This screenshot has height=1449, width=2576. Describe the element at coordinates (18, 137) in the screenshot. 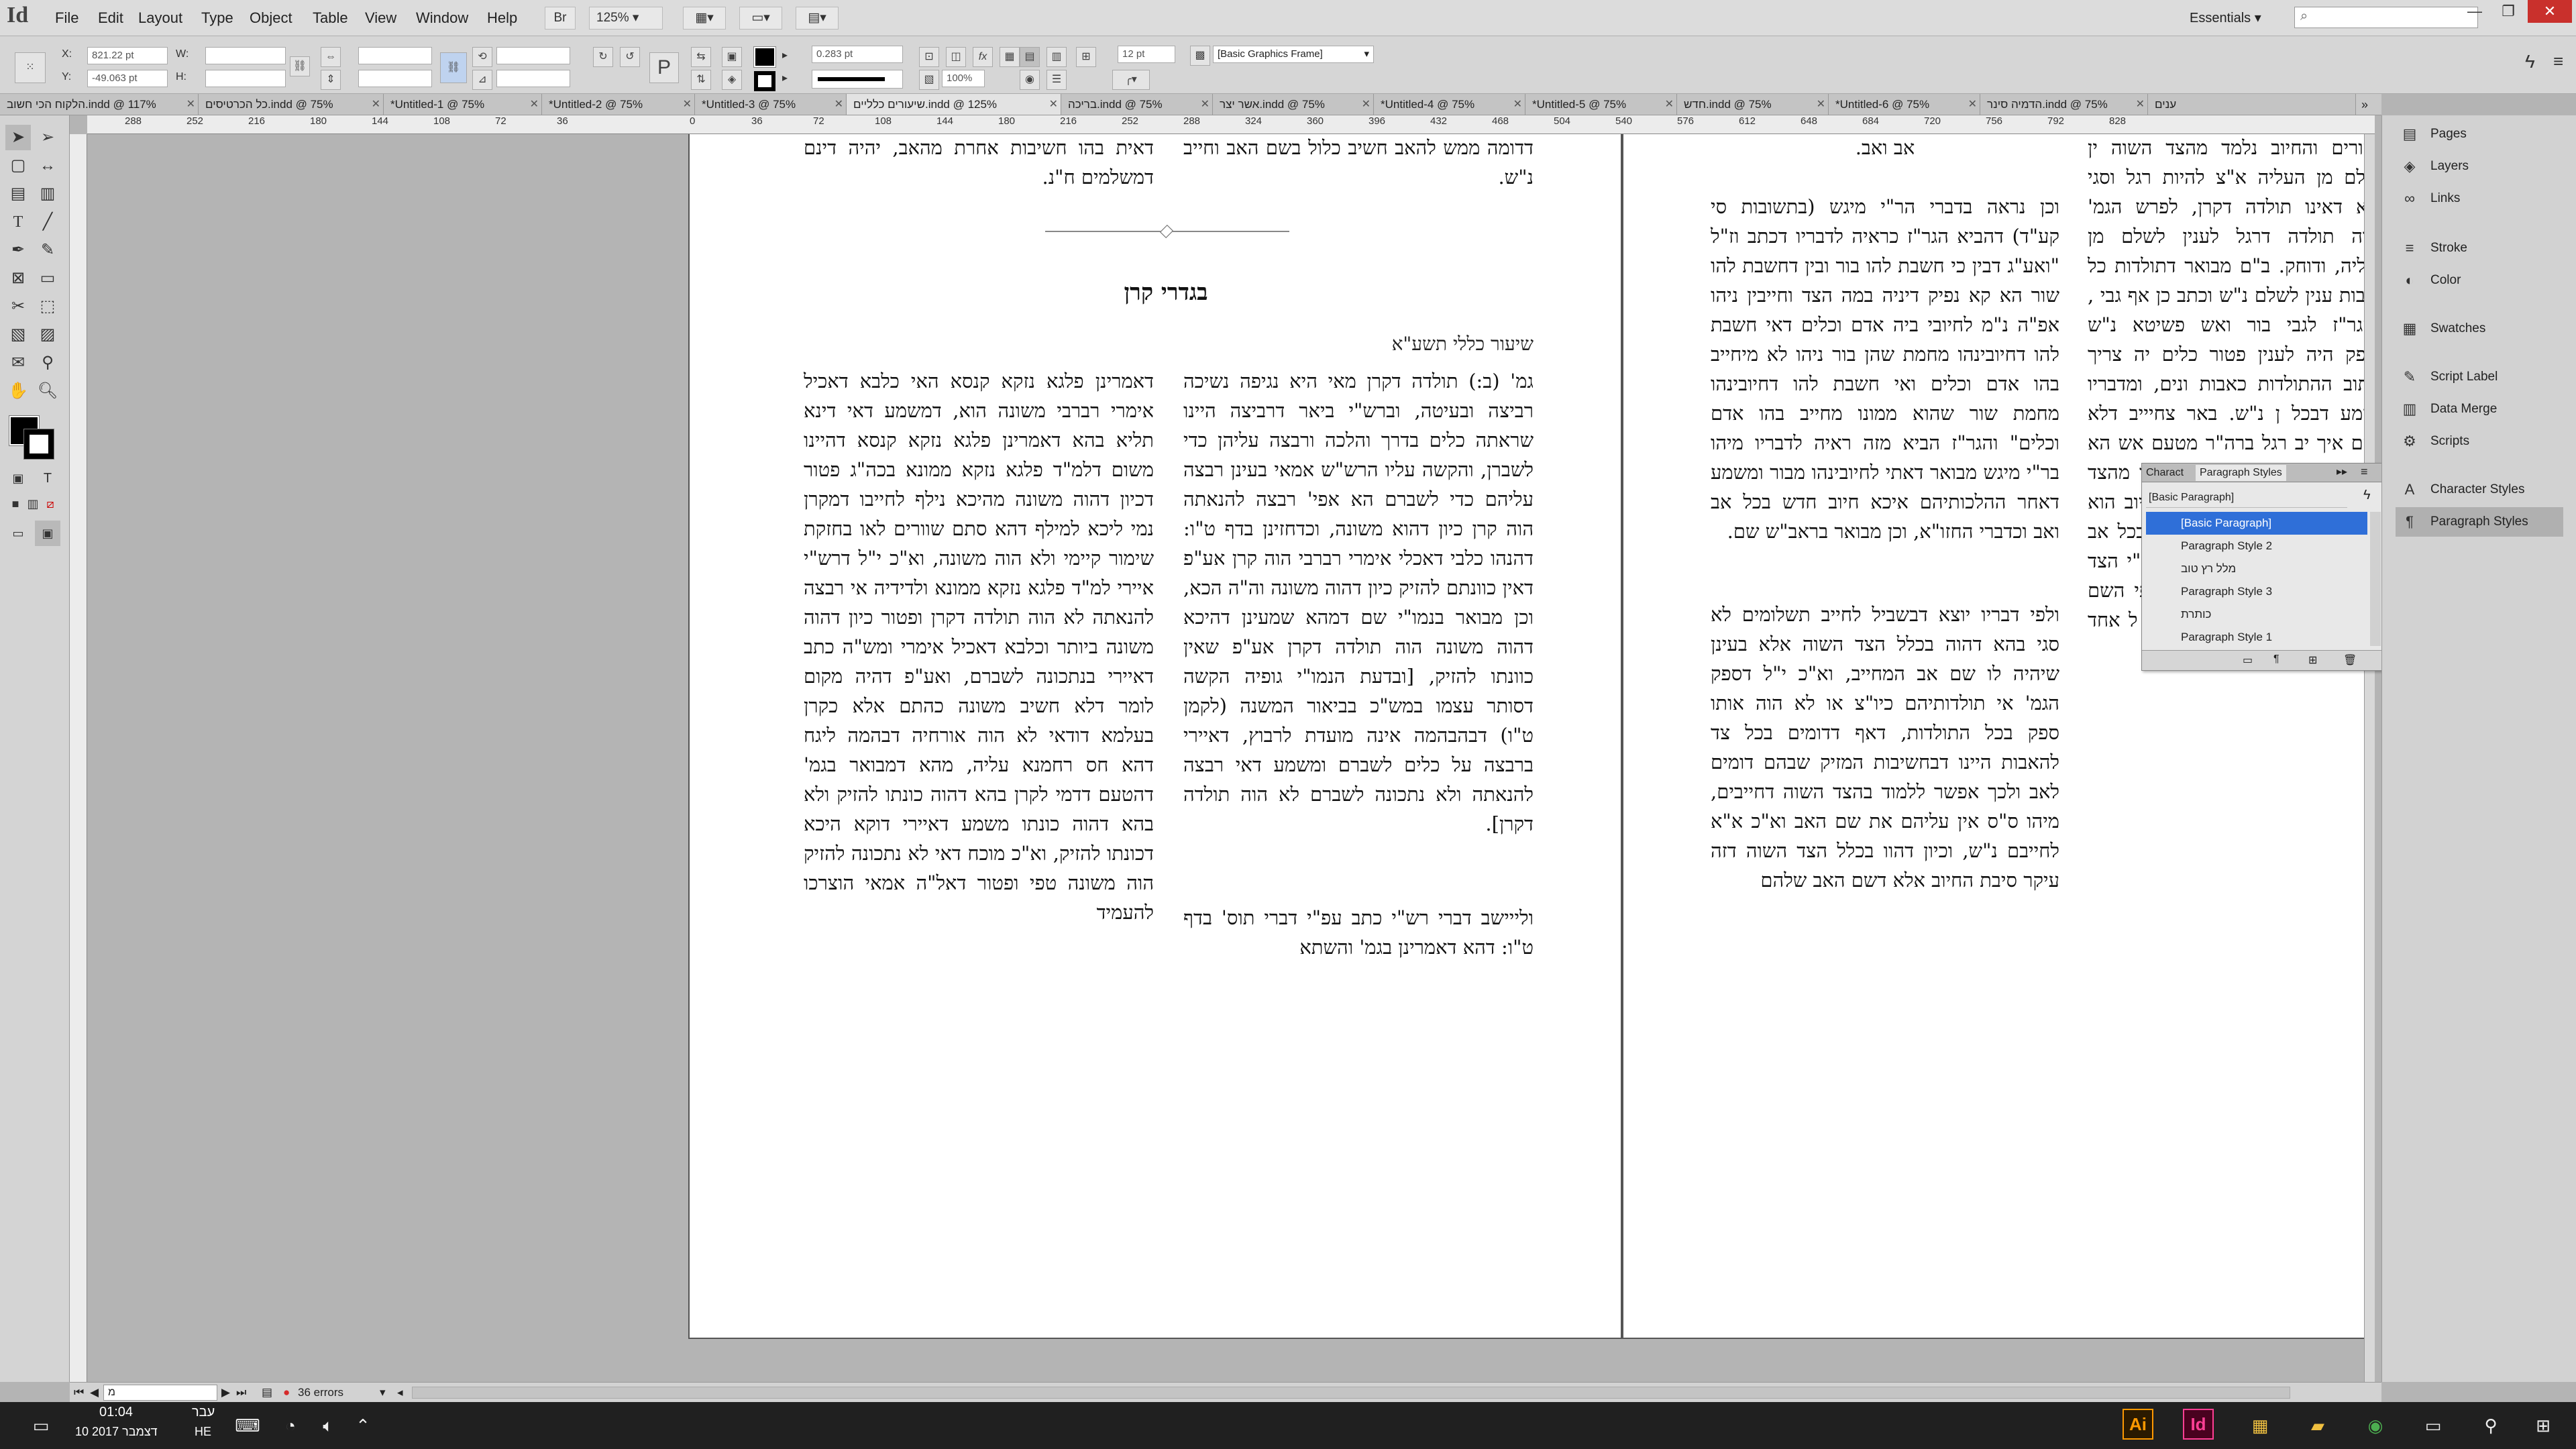

I see `selection-tool-icon: ➤` at that location.